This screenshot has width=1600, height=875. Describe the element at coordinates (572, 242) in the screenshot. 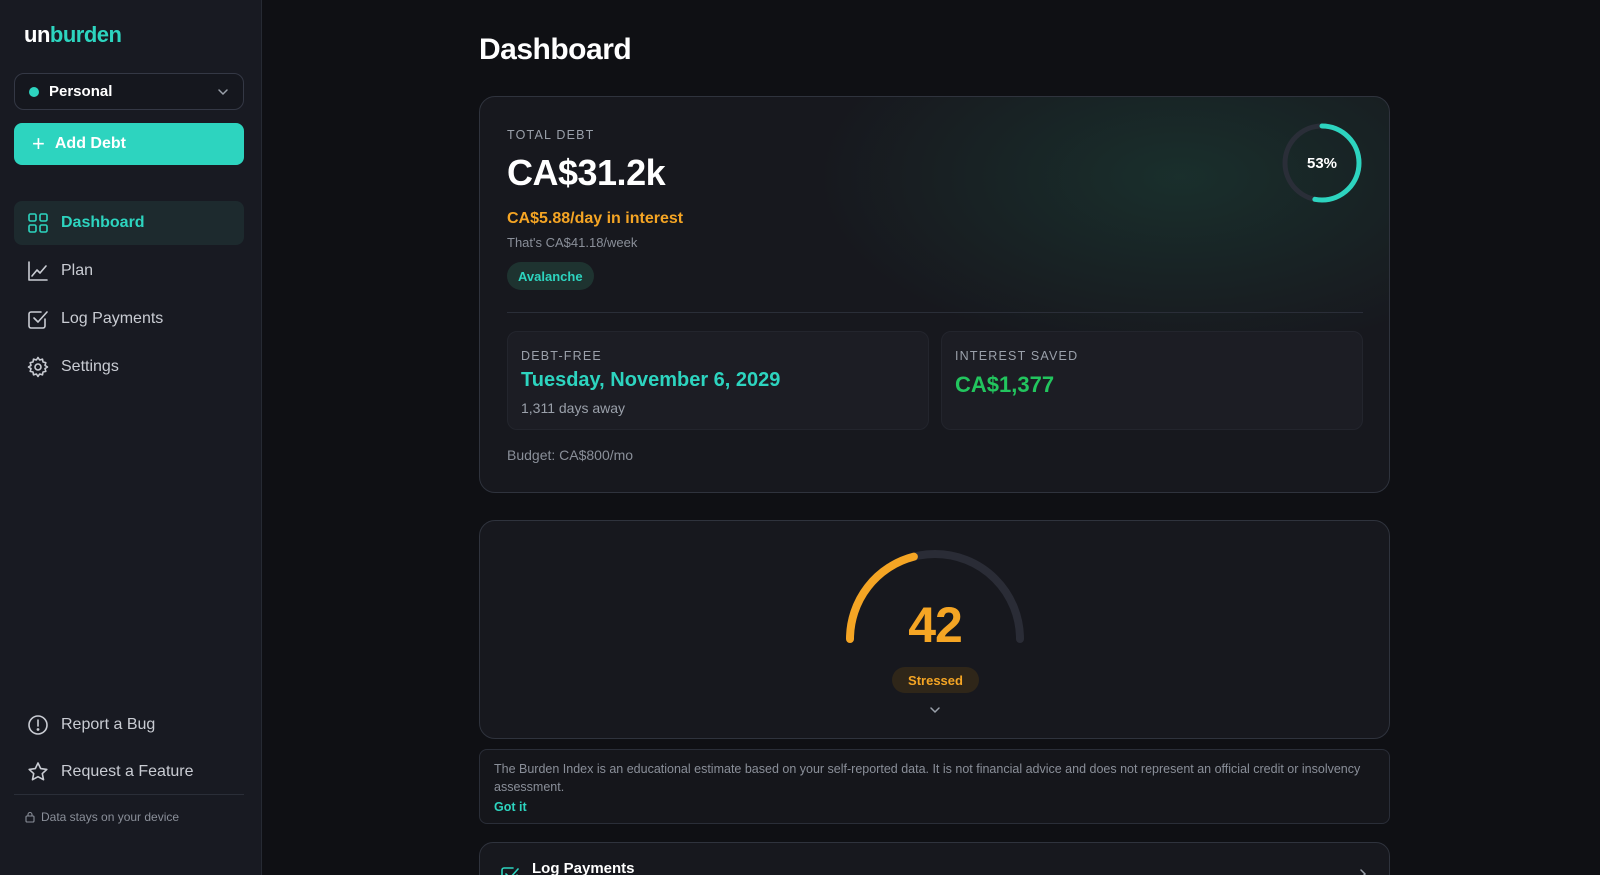

I see `weekly-interest: That's CA$41.18/week` at that location.